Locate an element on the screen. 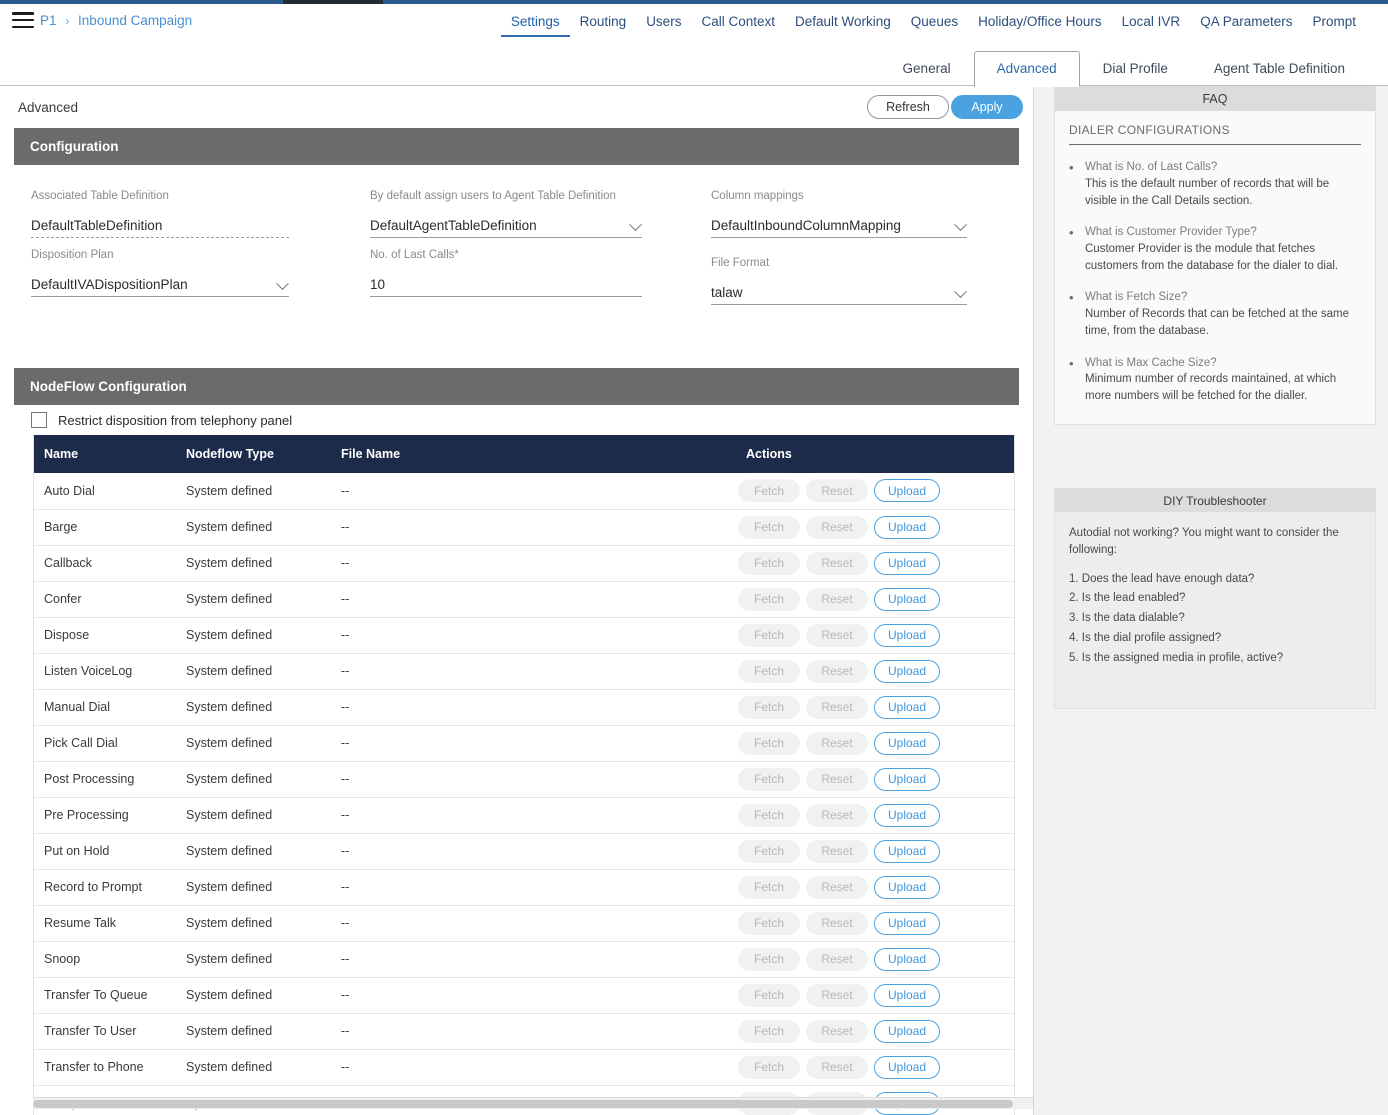  nav-item-call-context: Call Context is located at coordinates (738, 24).